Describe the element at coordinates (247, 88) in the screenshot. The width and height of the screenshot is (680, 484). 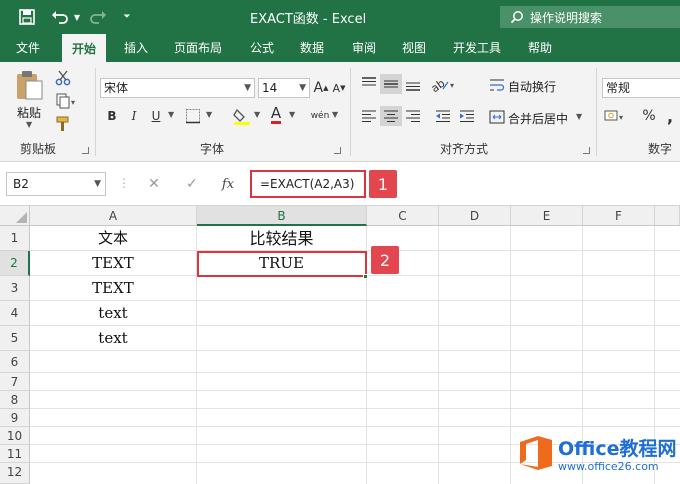
I see `chevron-down-icon: ▼` at that location.